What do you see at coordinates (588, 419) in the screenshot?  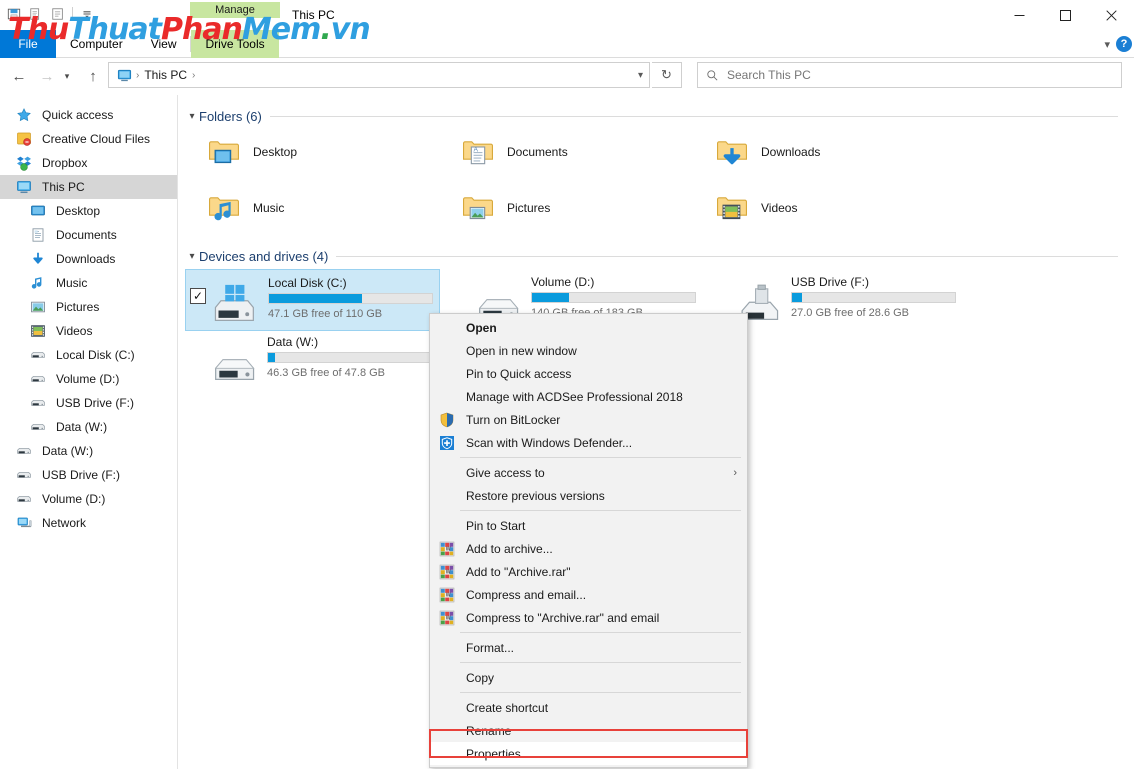 I see `menu-item-turn-on-bitlocker: Turn on BitLocker` at bounding box center [588, 419].